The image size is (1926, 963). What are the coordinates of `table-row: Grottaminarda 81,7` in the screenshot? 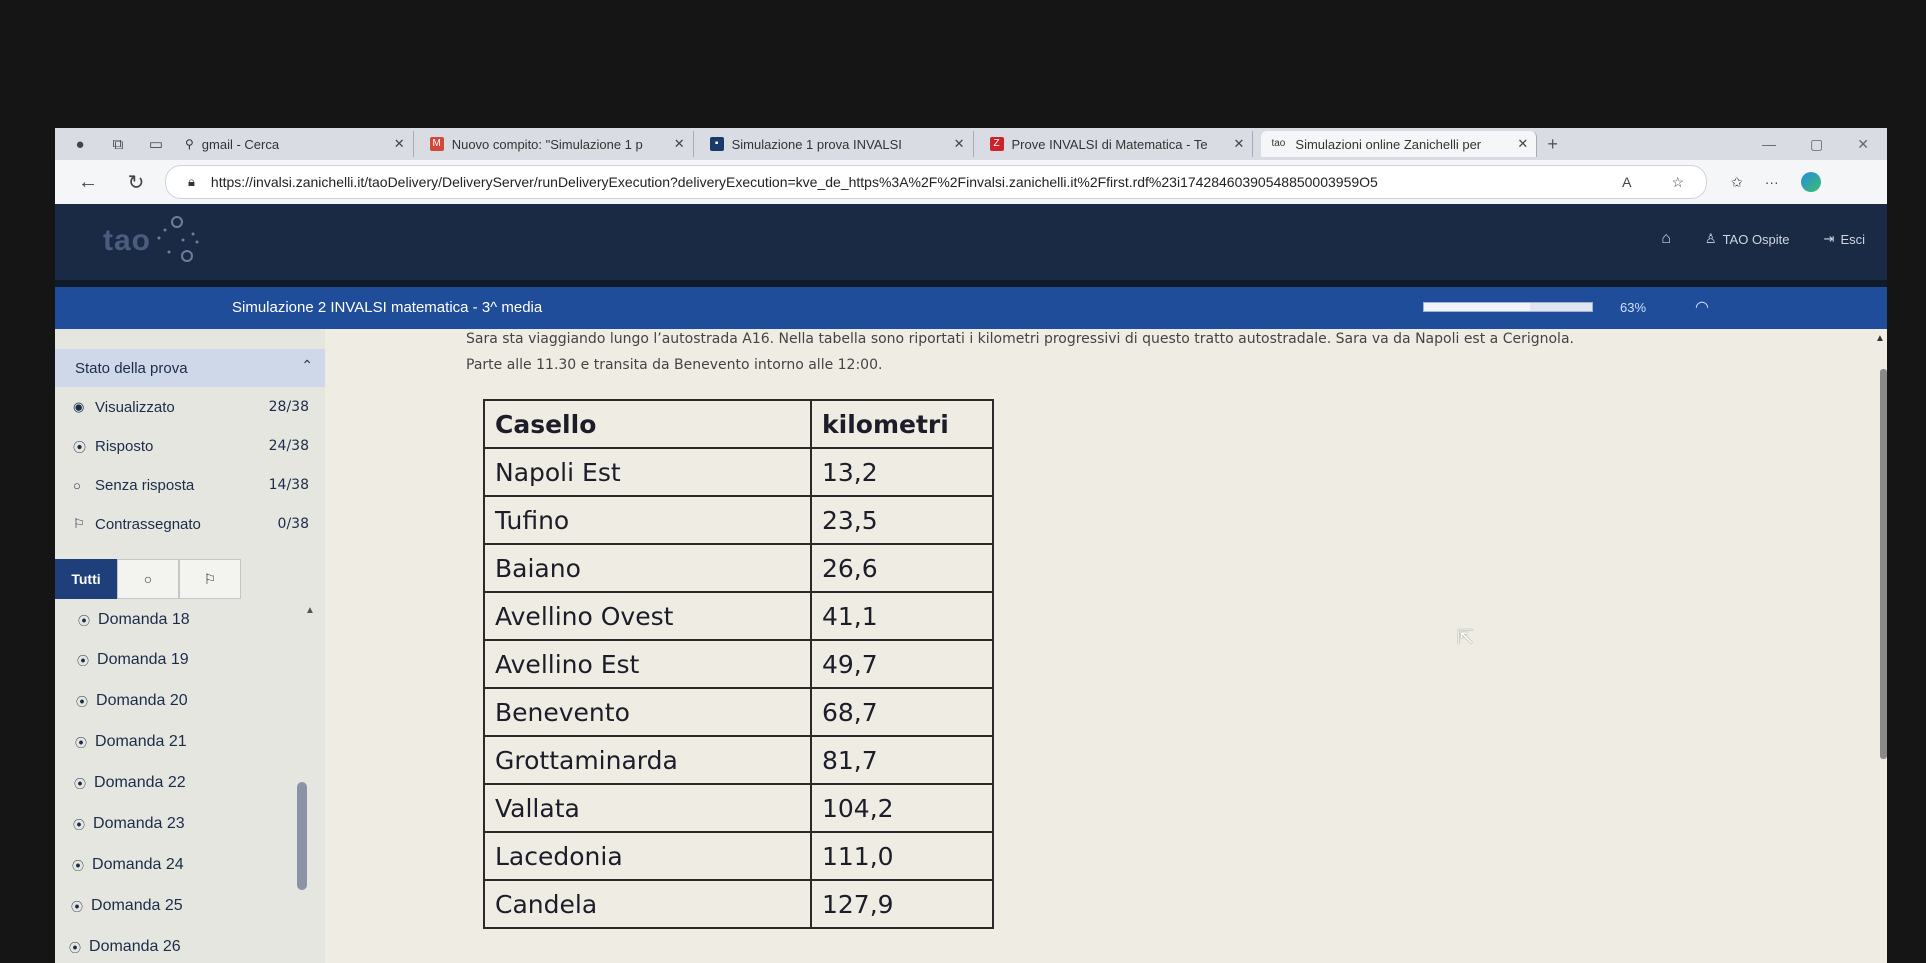 It's located at (738, 760).